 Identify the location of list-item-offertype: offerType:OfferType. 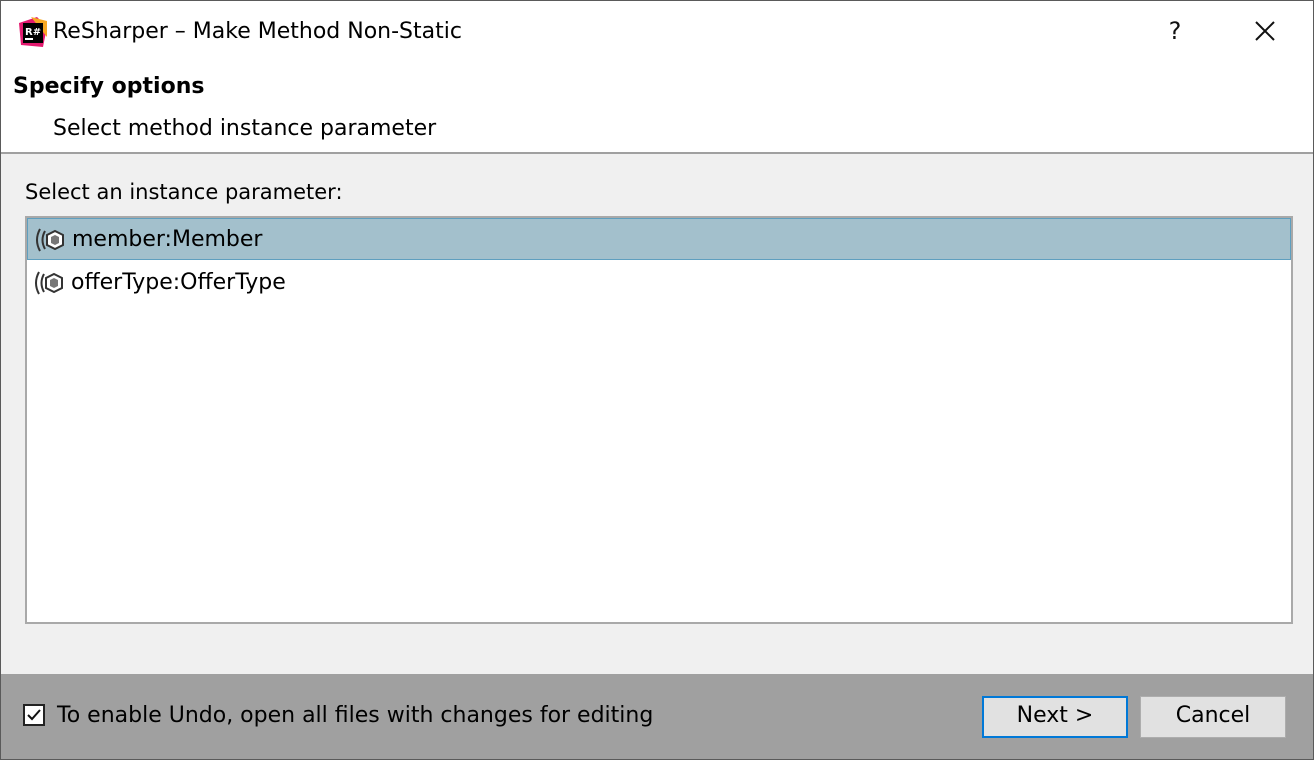
(659, 283).